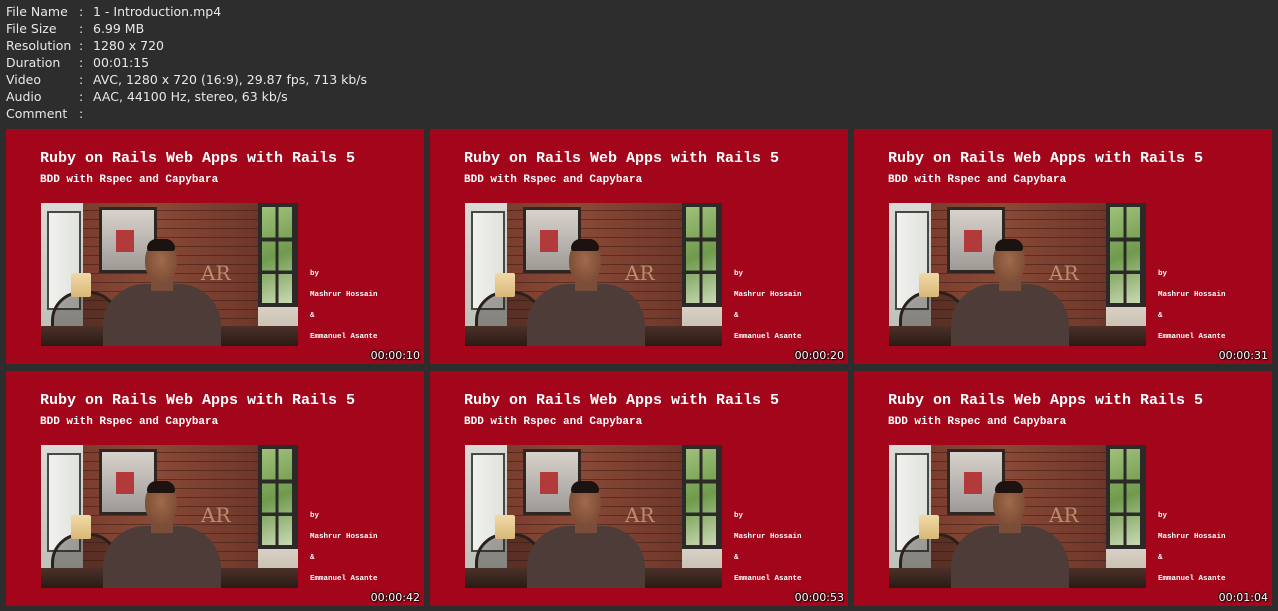 Image resolution: width=1278 pixels, height=611 pixels. I want to click on thumbnail-timestamp: 00:00:31, so click(1243, 355).